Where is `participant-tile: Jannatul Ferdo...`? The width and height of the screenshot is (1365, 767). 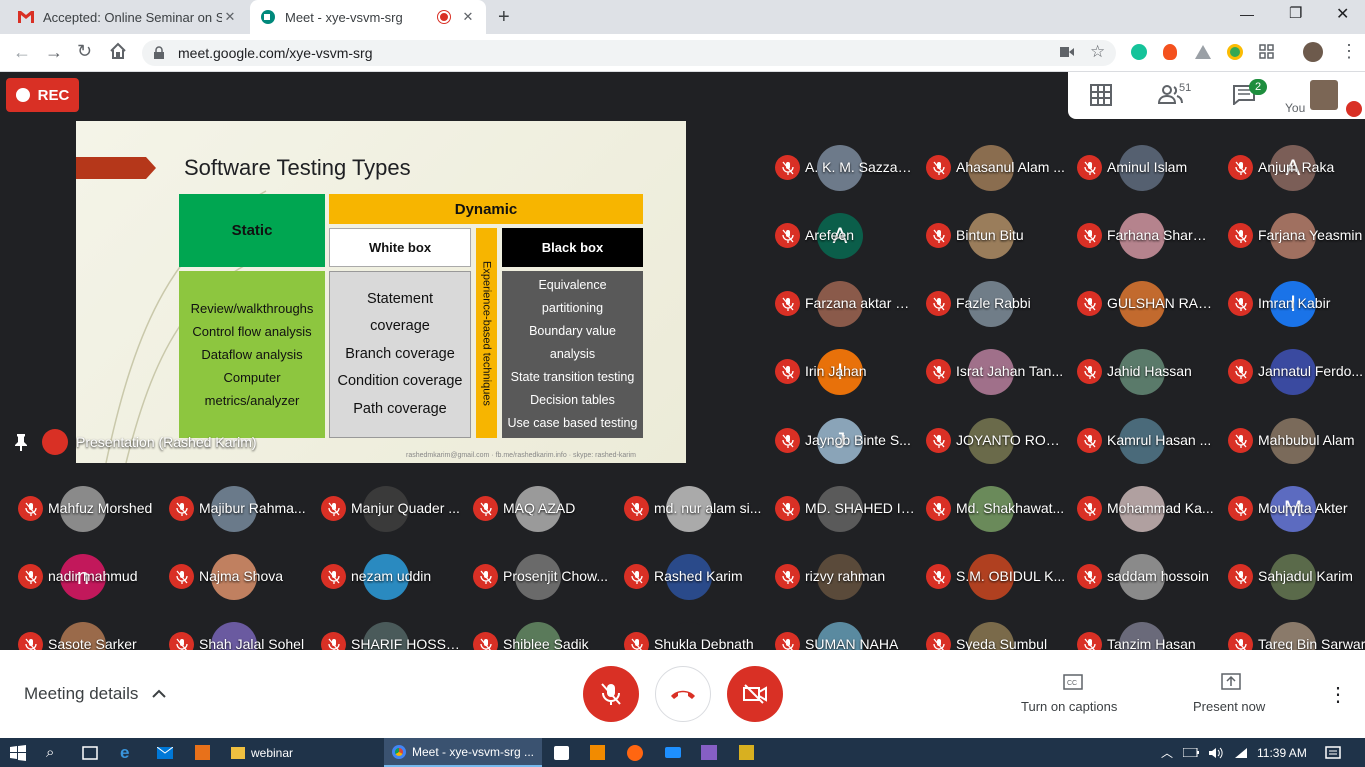 participant-tile: Jannatul Ferdo... is located at coordinates (1291, 371).